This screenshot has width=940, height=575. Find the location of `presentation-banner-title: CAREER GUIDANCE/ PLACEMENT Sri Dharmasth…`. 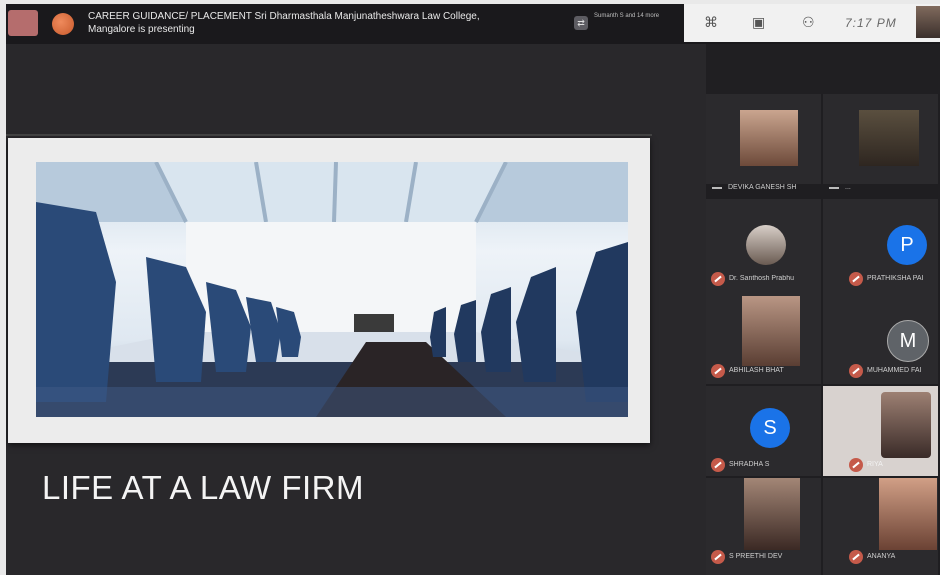

presentation-banner-title: CAREER GUIDANCE/ PLACEMENT Sri Dharmasth… is located at coordinates (284, 23).